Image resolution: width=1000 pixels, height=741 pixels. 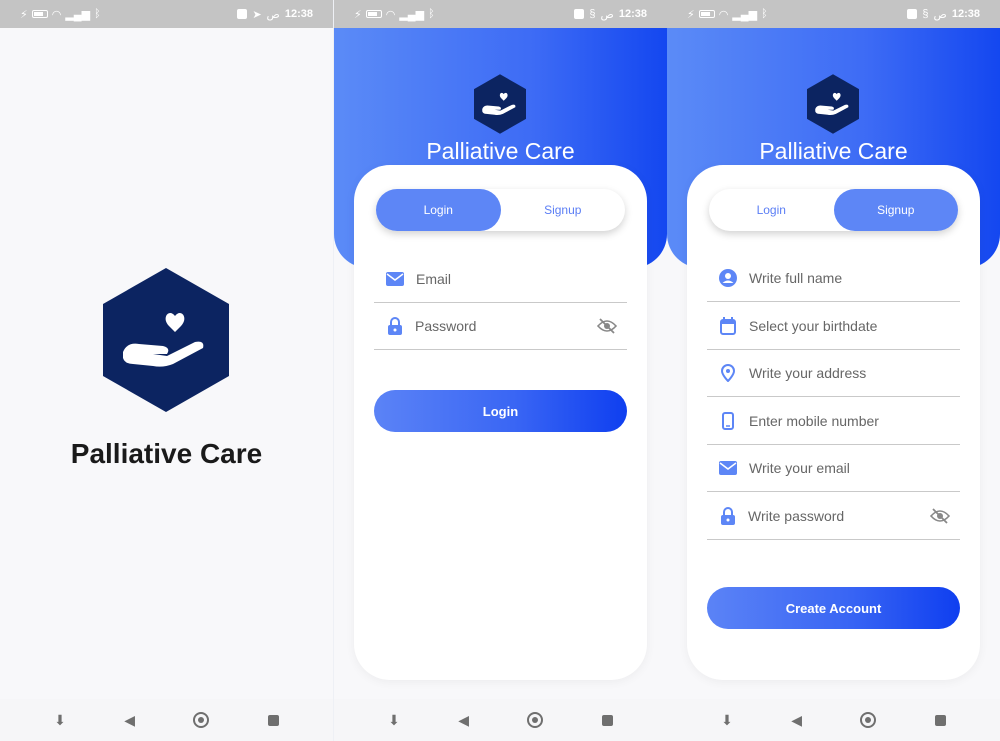 What do you see at coordinates (728, 373) in the screenshot?
I see `location-icon` at bounding box center [728, 373].